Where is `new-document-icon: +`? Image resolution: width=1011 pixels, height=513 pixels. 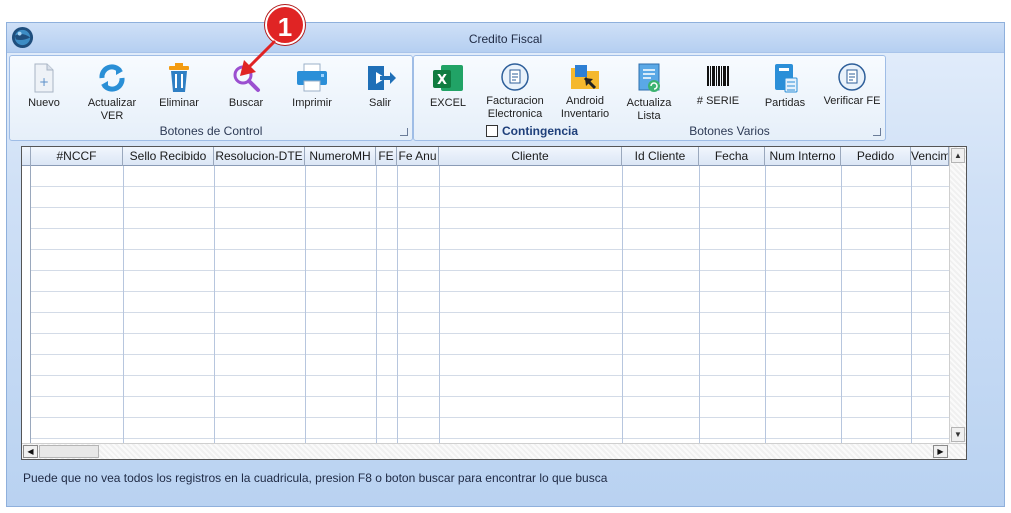 new-document-icon: + is located at coordinates (44, 78).